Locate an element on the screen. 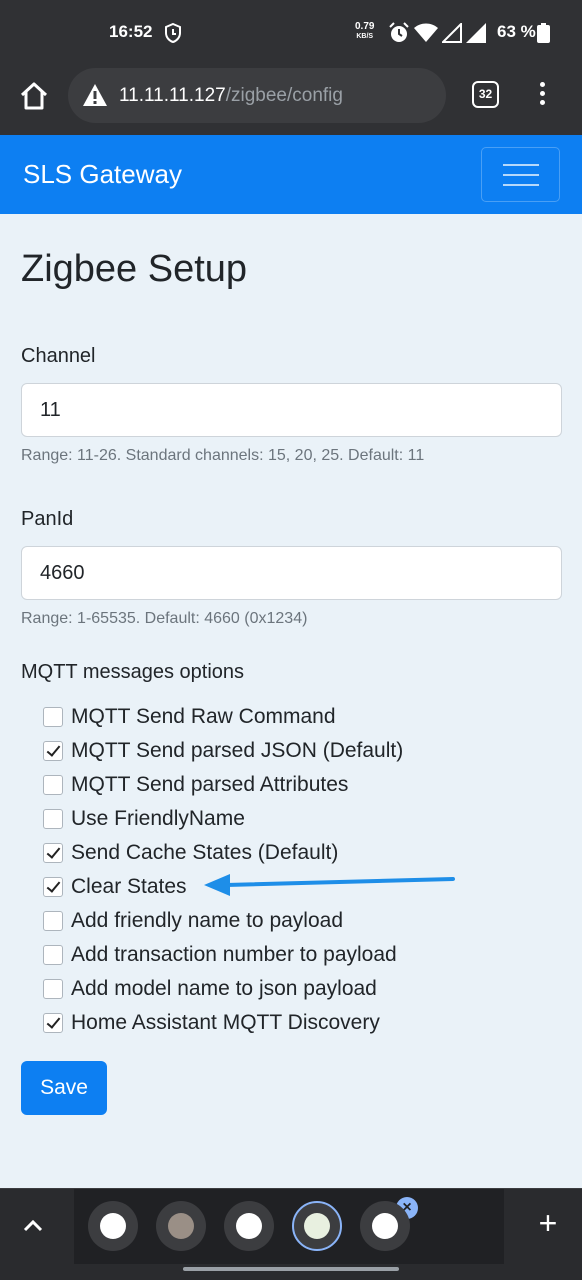 This screenshot has height=1280, width=582. option-label: Send Cache States (Default) is located at coordinates (205, 852).